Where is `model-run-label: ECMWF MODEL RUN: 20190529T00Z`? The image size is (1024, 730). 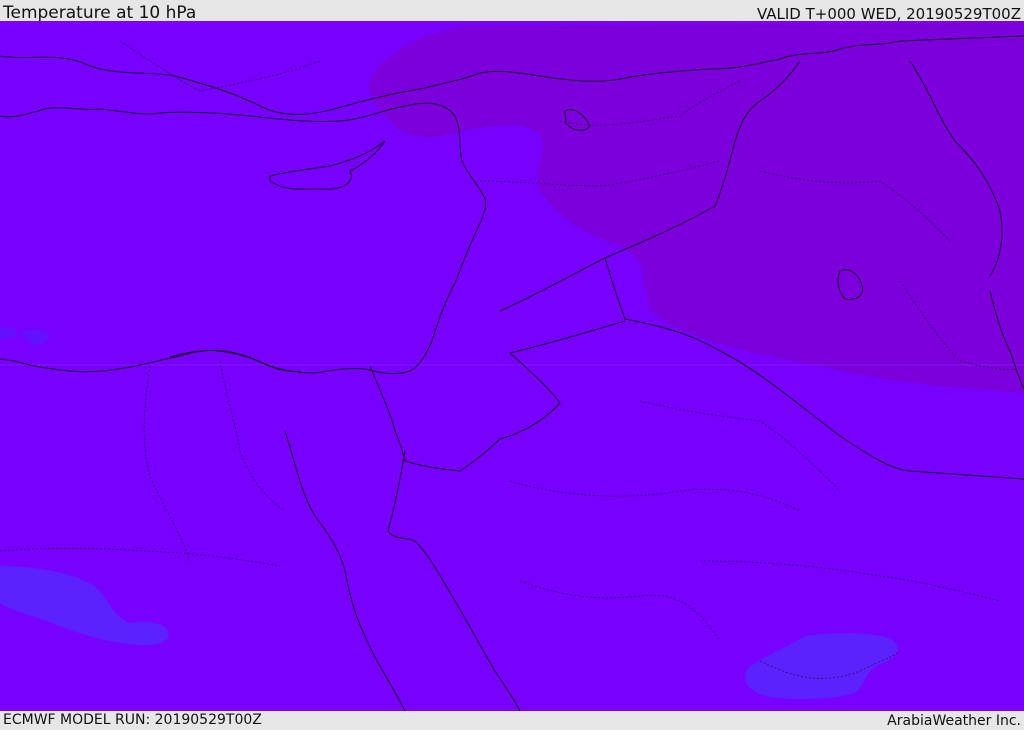 model-run-label: ECMWF MODEL RUN: 20190529T00Z is located at coordinates (132, 720).